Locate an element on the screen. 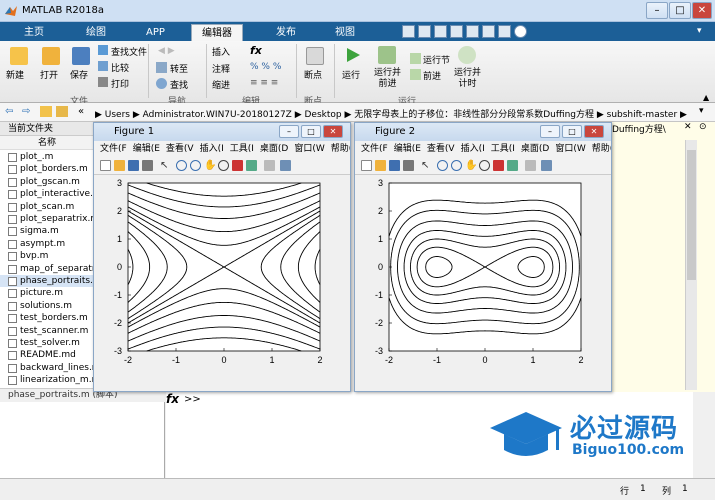 The width and height of the screenshot is (715, 500). undo-quick-icon is located at coordinates (472, 31).